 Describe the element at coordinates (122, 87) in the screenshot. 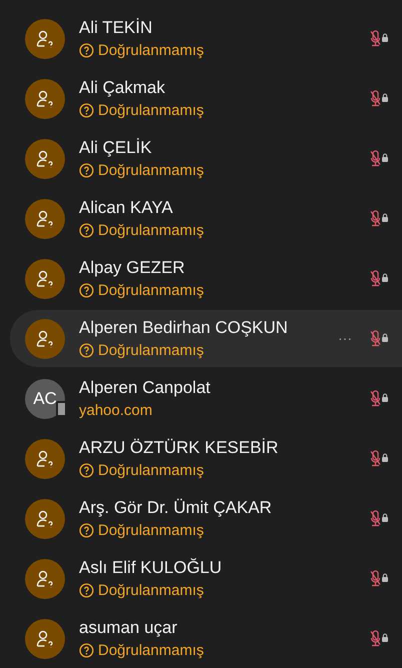

I see `contact-name: Ali Çakmak` at that location.